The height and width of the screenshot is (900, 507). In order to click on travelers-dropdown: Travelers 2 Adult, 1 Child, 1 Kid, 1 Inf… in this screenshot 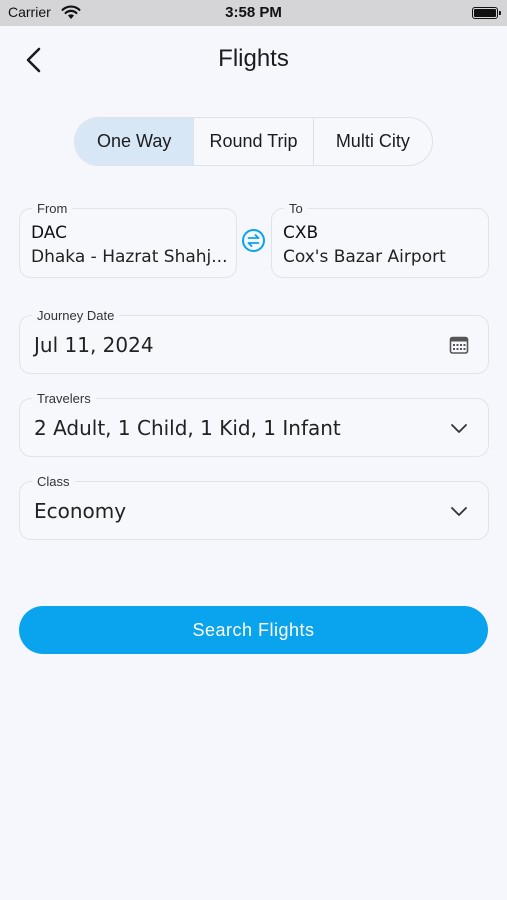, I will do `click(254, 424)`.